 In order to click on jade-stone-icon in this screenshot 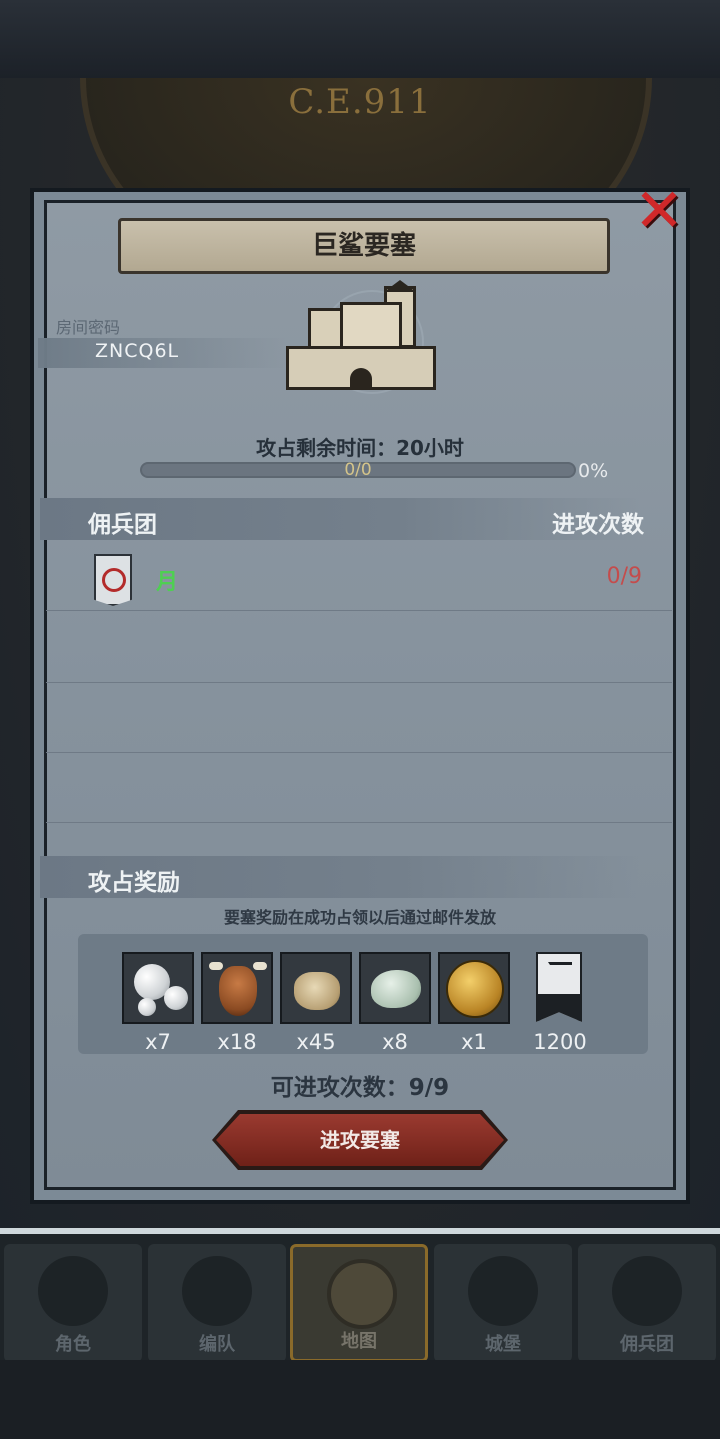, I will do `click(395, 988)`.